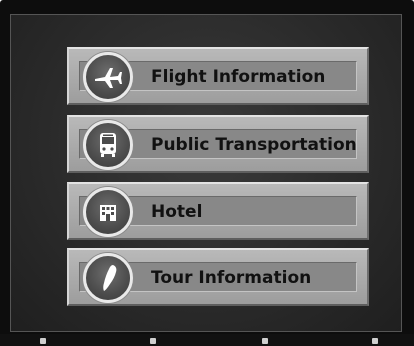 This screenshot has height=346, width=414. What do you see at coordinates (218, 211) in the screenshot?
I see `hotel-button: Hotel` at bounding box center [218, 211].